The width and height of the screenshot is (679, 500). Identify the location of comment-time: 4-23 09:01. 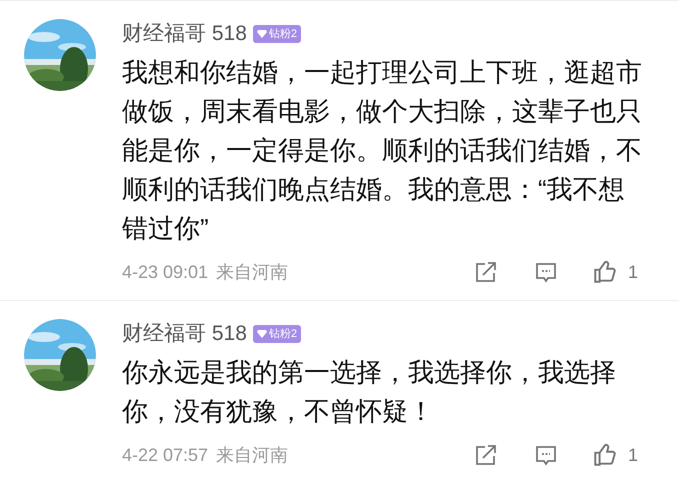
(165, 272).